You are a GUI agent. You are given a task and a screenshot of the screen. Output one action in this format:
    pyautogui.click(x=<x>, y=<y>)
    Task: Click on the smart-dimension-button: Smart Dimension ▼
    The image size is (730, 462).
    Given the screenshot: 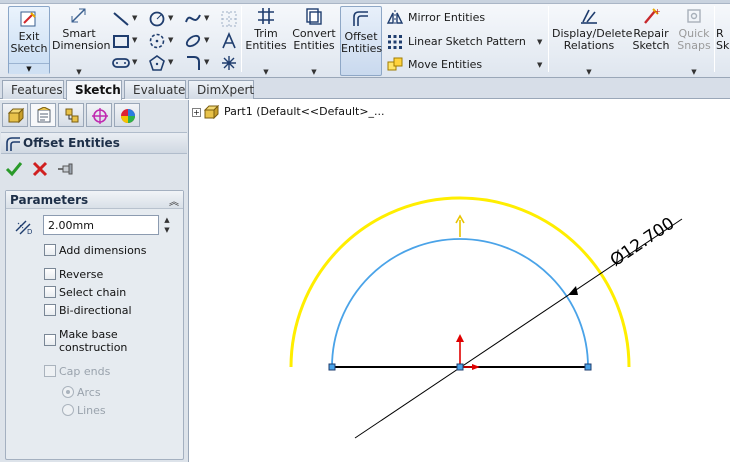 What is the action you would take?
    pyautogui.click(x=81, y=41)
    